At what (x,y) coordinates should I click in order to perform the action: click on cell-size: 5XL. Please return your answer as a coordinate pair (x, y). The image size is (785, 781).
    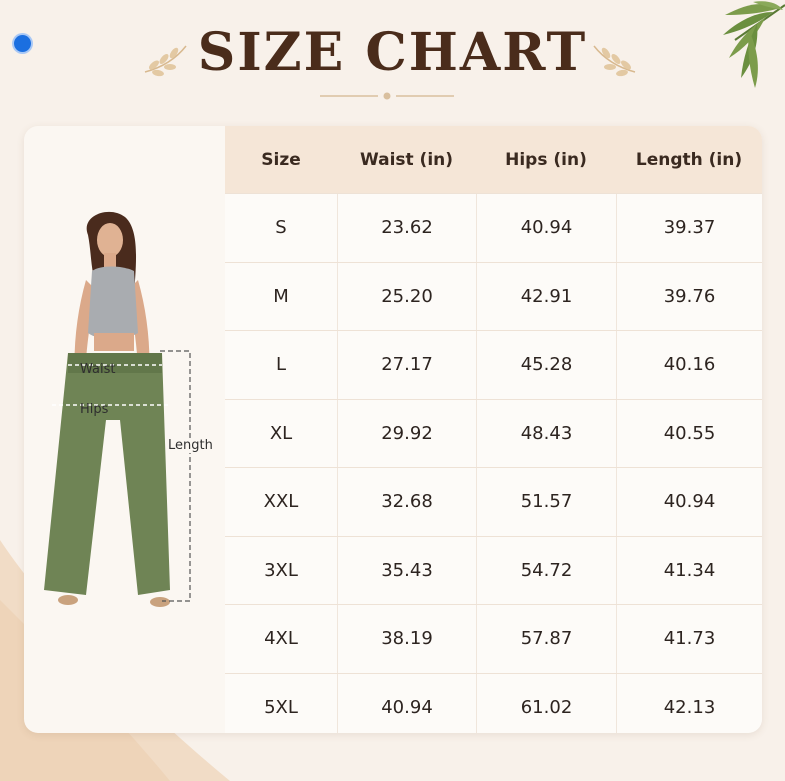
    Looking at the image, I should click on (281, 707).